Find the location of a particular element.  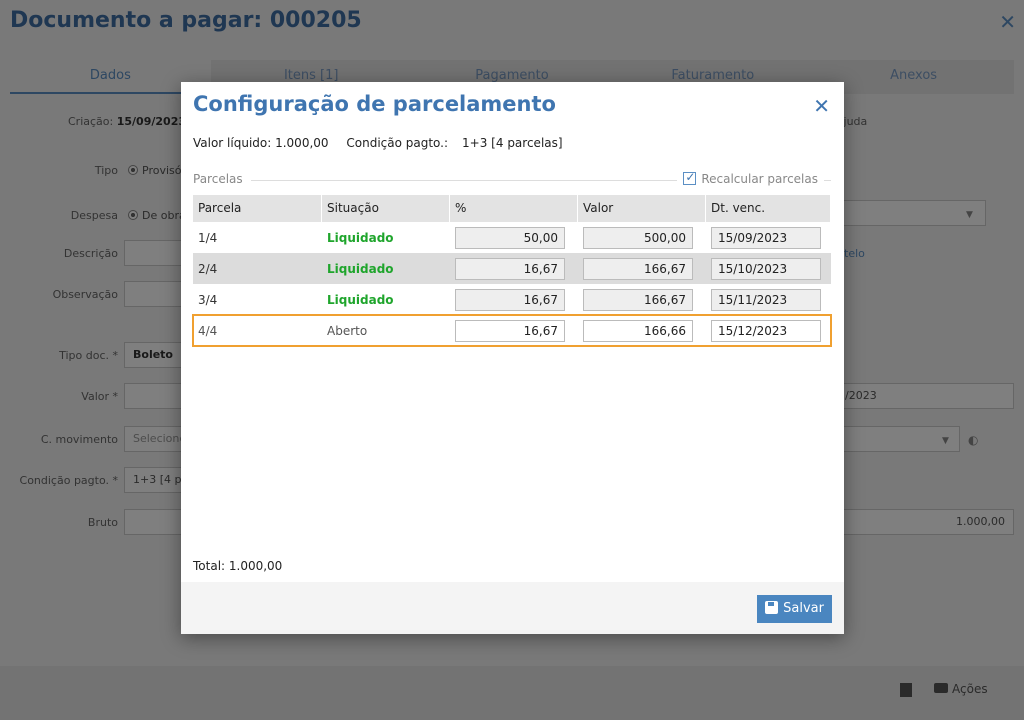

checkbox-checked-icon is located at coordinates (690, 177).